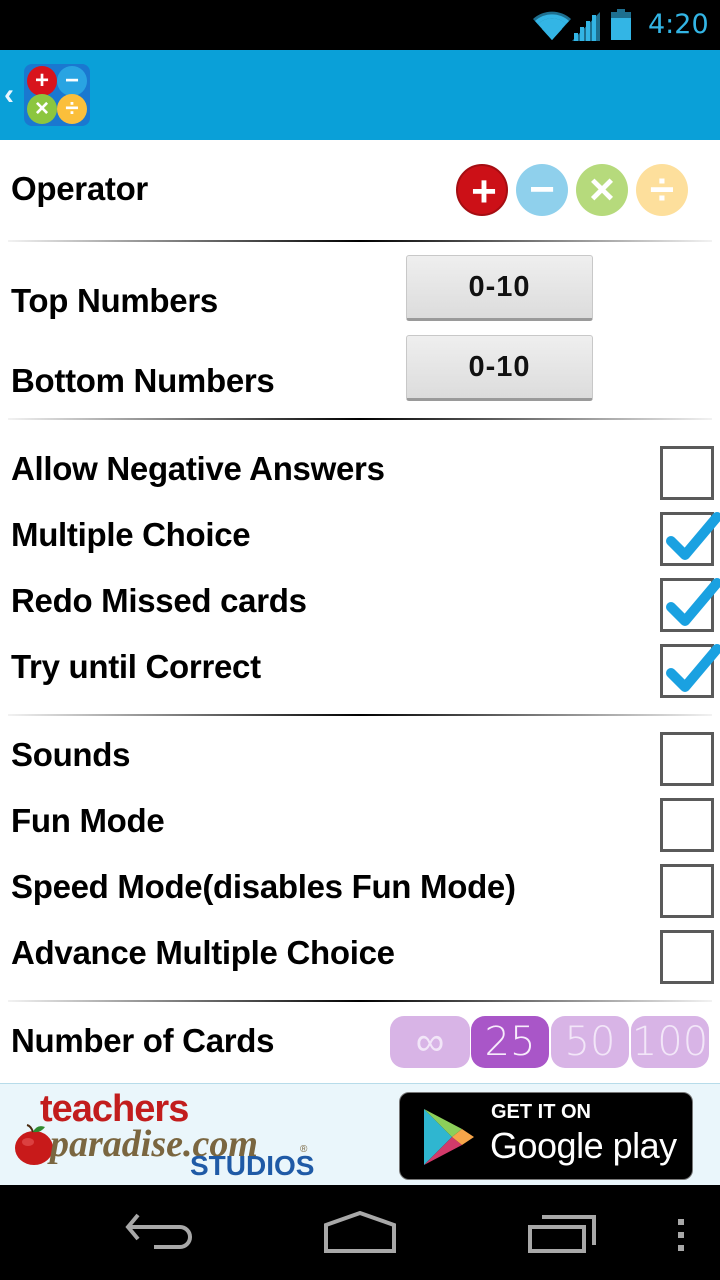 Image resolution: width=720 pixels, height=1280 pixels. I want to click on navigation-bar, so click(360, 1232).